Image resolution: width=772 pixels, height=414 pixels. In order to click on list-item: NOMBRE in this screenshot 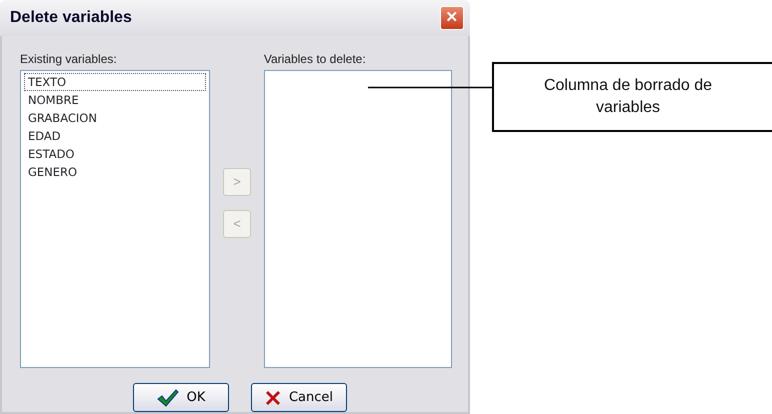, I will do `click(115, 100)`.